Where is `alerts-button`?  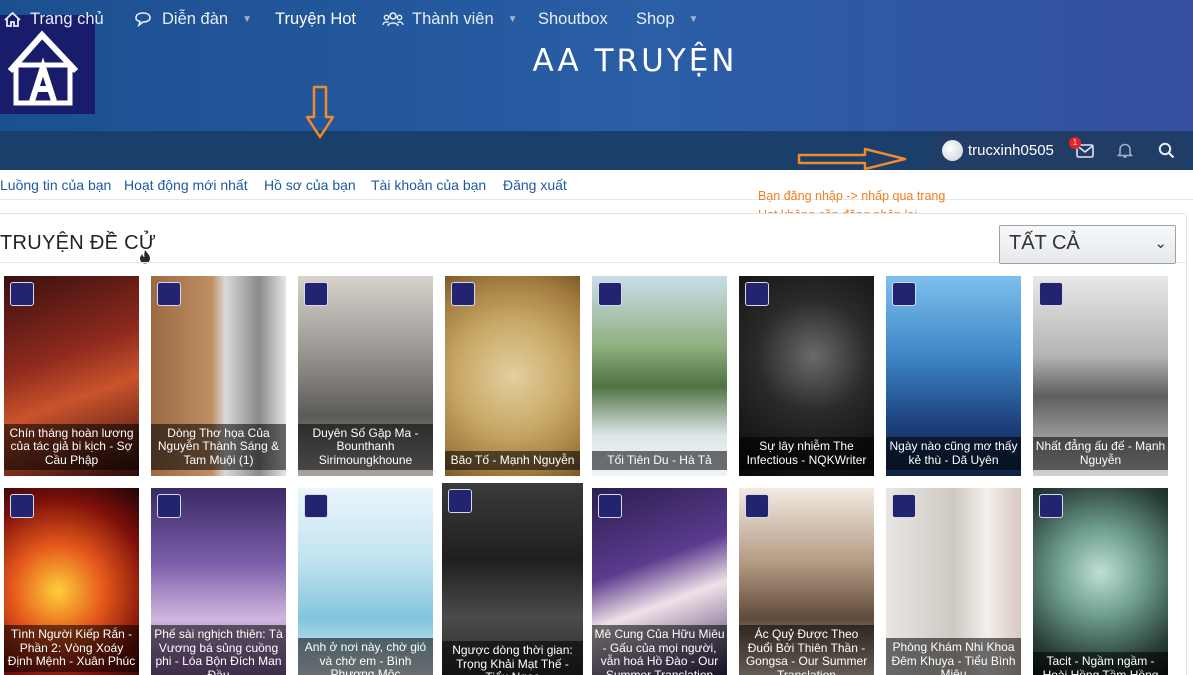
alerts-button is located at coordinates (1125, 150).